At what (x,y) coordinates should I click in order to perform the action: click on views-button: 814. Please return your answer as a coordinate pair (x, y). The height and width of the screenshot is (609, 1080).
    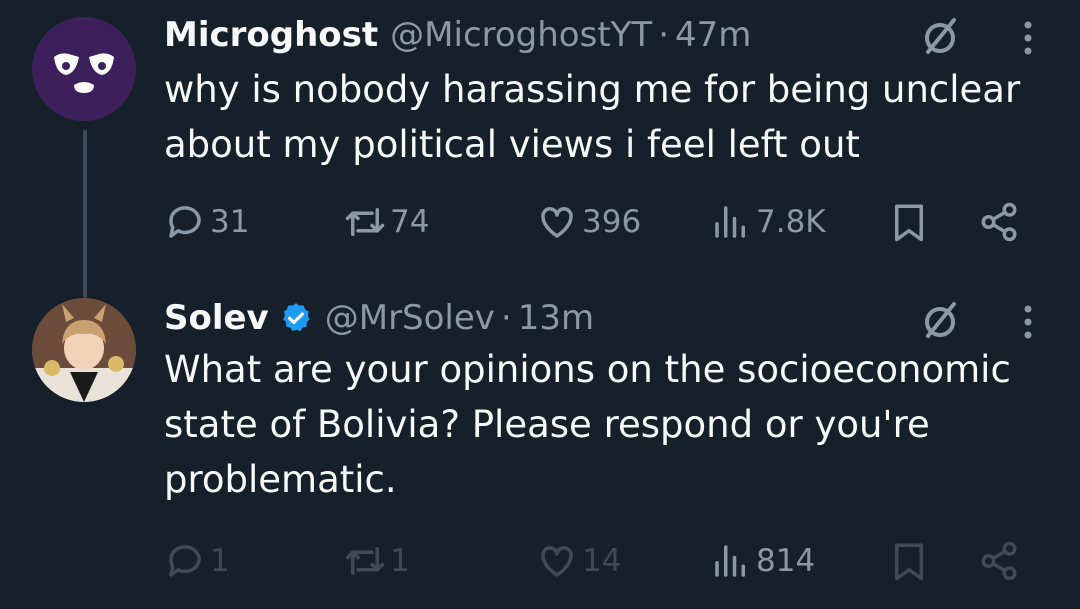
    Looking at the image, I should click on (762, 561).